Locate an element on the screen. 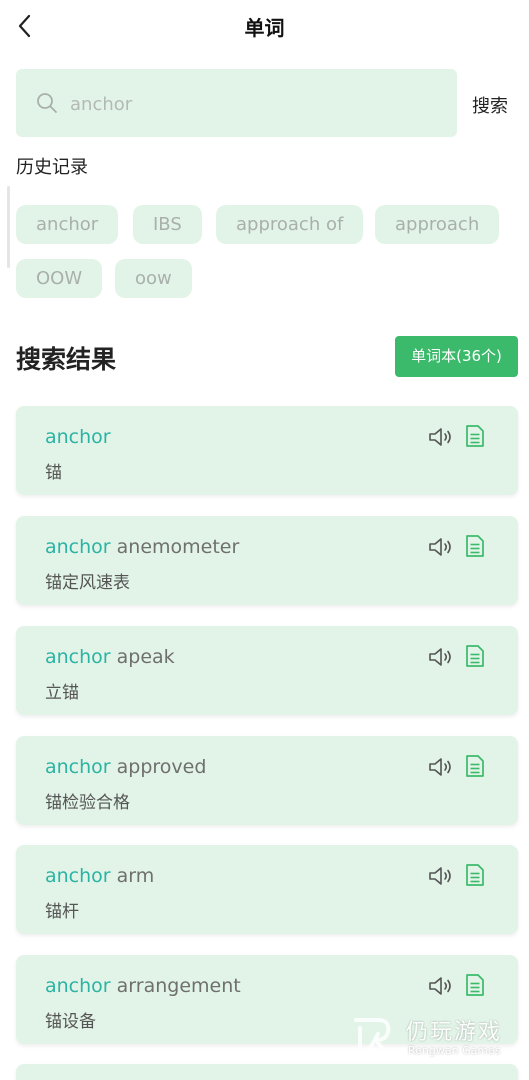  result-word-rest: arrangement is located at coordinates (175, 986).